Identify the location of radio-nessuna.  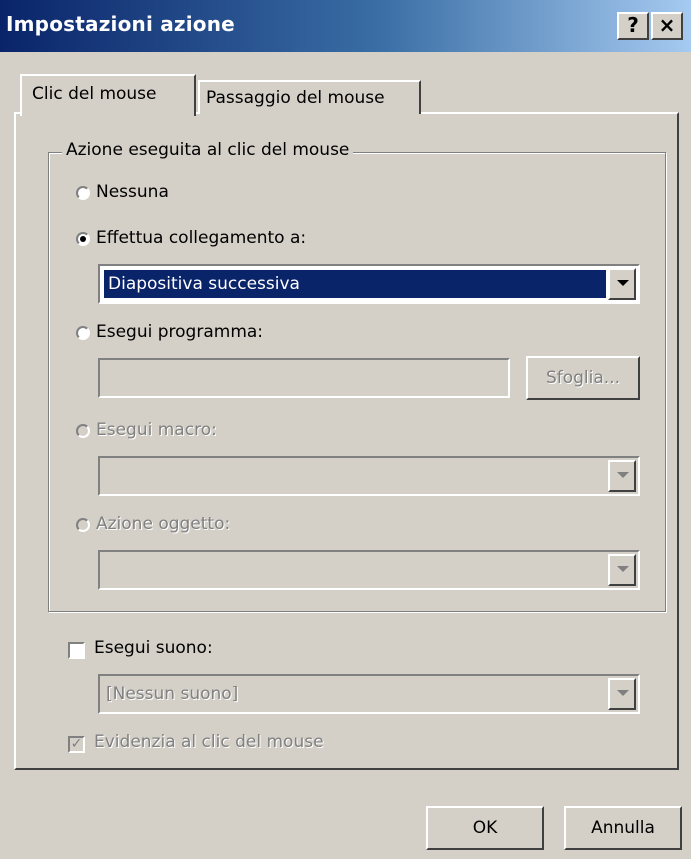
(83, 193).